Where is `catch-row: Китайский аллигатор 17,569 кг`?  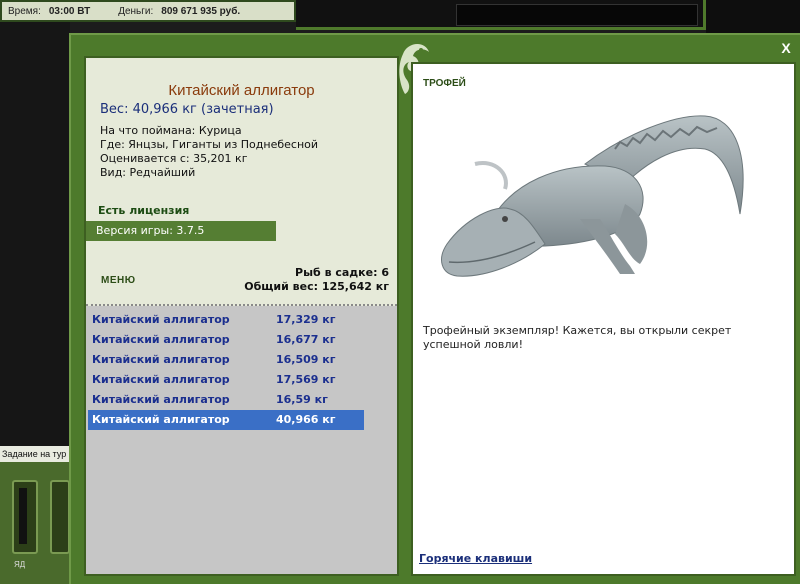 catch-row: Китайский аллигатор 17,569 кг is located at coordinates (226, 380).